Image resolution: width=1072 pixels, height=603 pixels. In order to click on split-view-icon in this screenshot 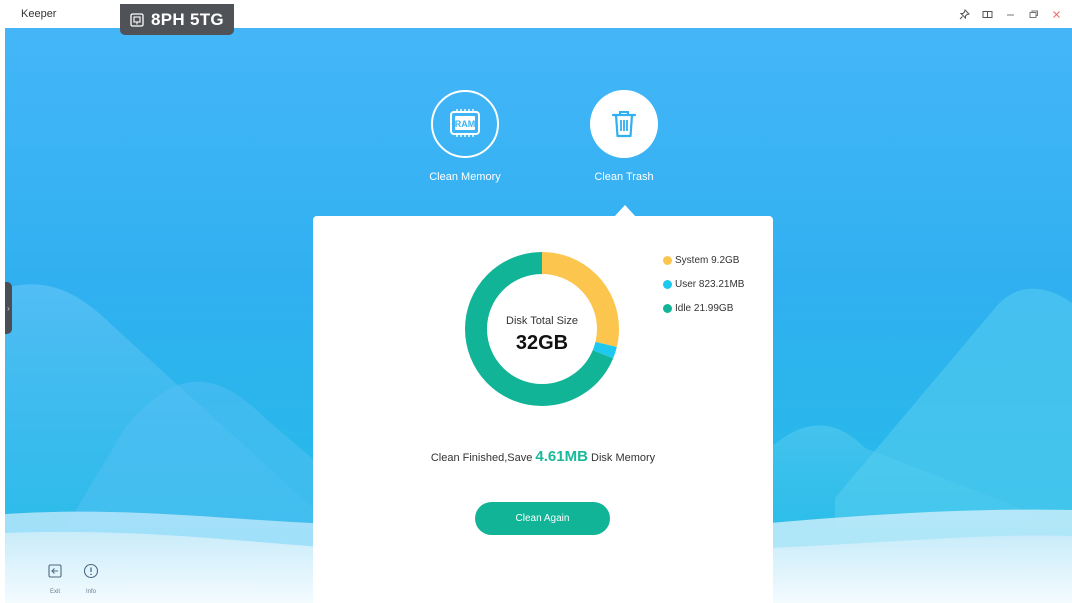, I will do `click(987, 14)`.